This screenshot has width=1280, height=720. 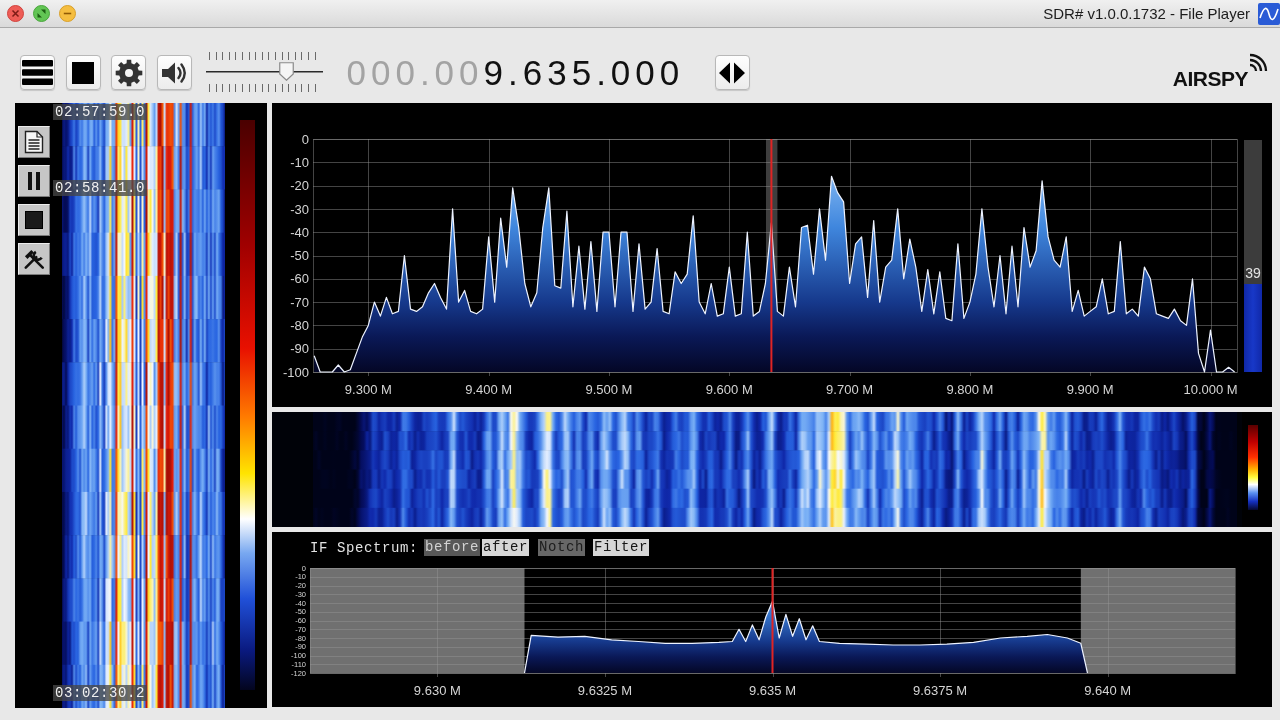 What do you see at coordinates (1269, 13) in the screenshot?
I see `wave-tile-icon` at bounding box center [1269, 13].